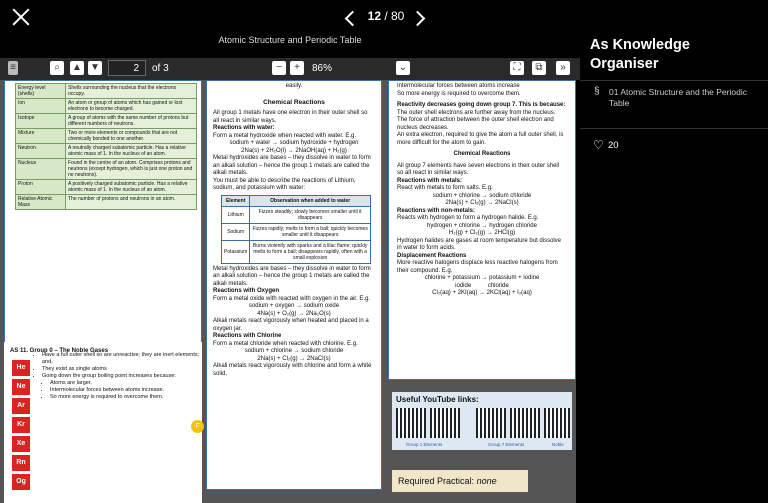 The image size is (768, 503). I want to click on chlorine-eq1: sodium + chlorine → sodium chloride, so click(294, 351).